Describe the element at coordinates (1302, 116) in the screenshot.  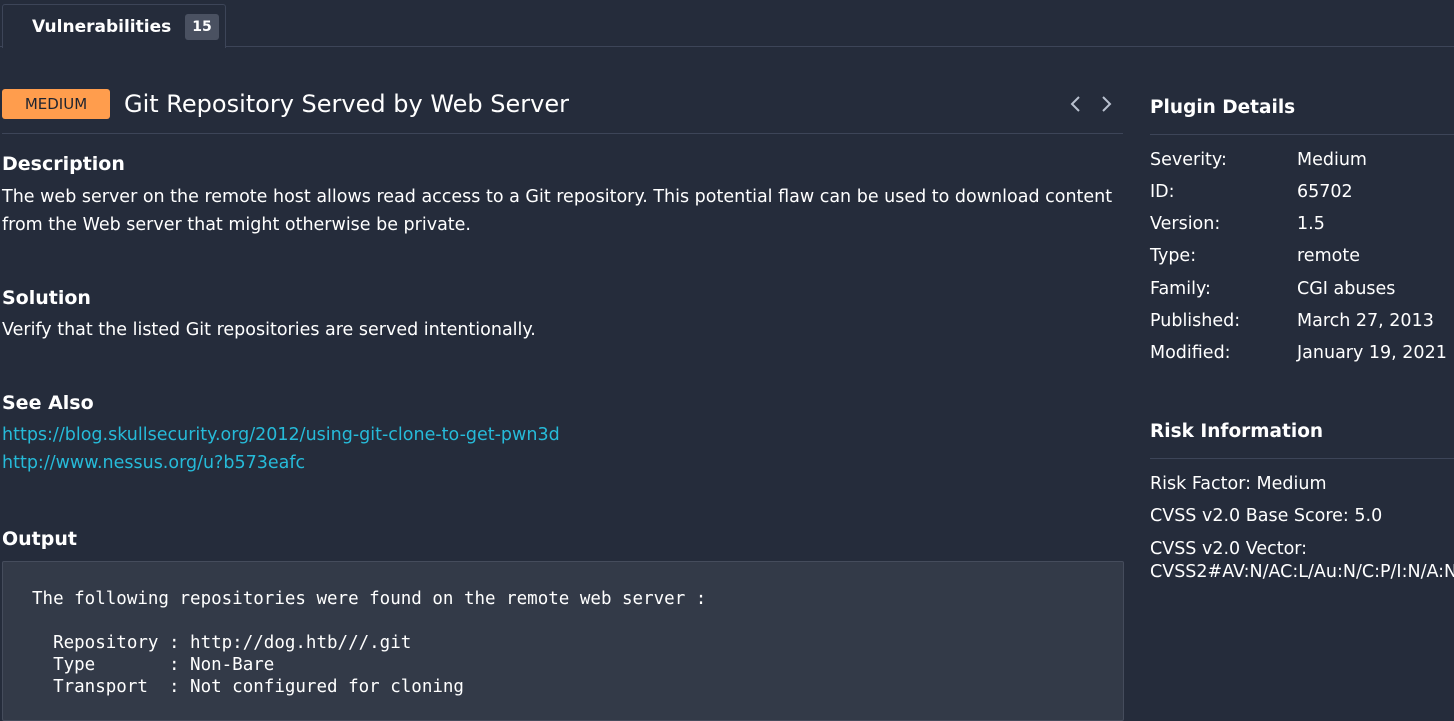
I see `plugin-details-heading: Plugin Details` at that location.